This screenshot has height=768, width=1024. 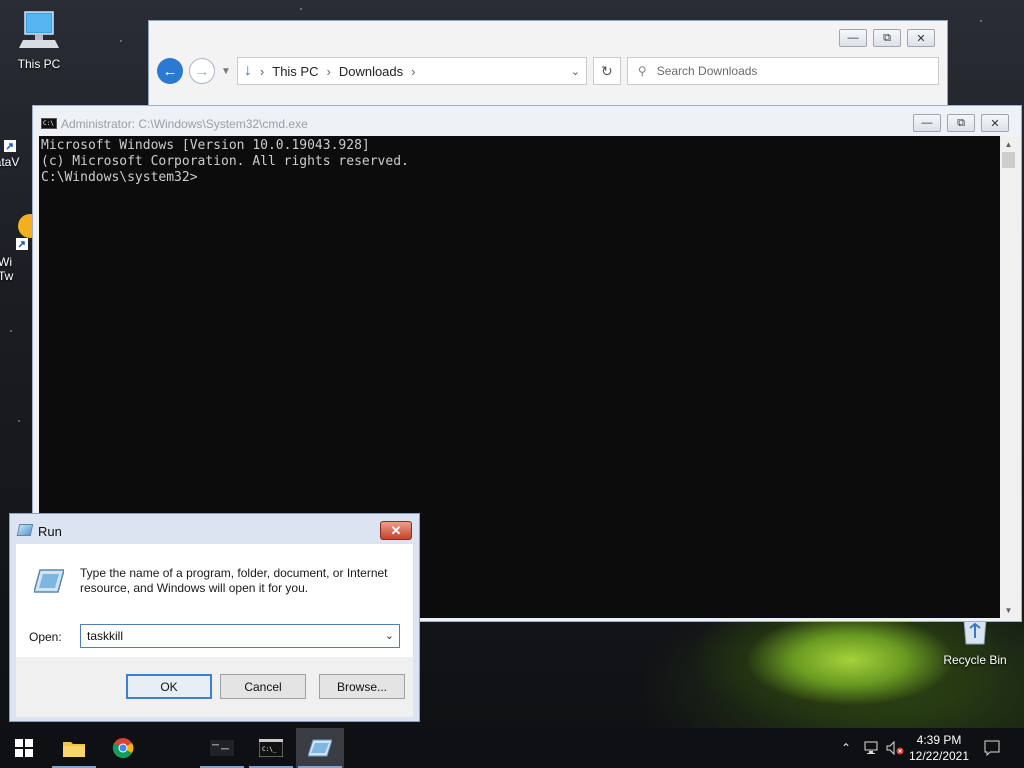 What do you see at coordinates (10, 146) in the screenshot?
I see `shortcut-arrow-icon` at bounding box center [10, 146].